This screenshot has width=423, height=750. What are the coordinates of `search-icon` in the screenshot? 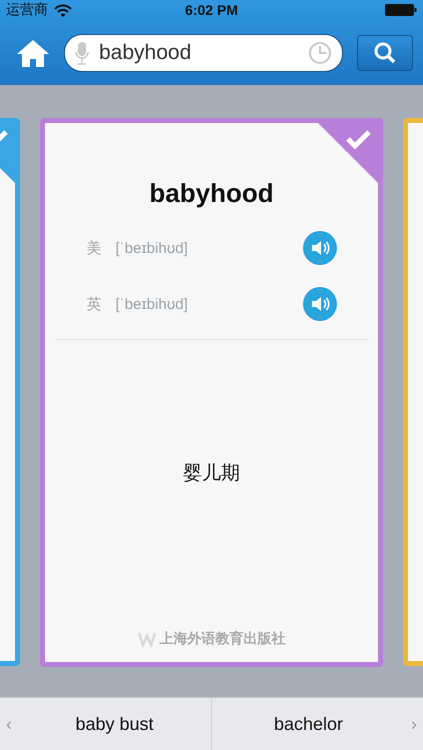 It's located at (385, 52).